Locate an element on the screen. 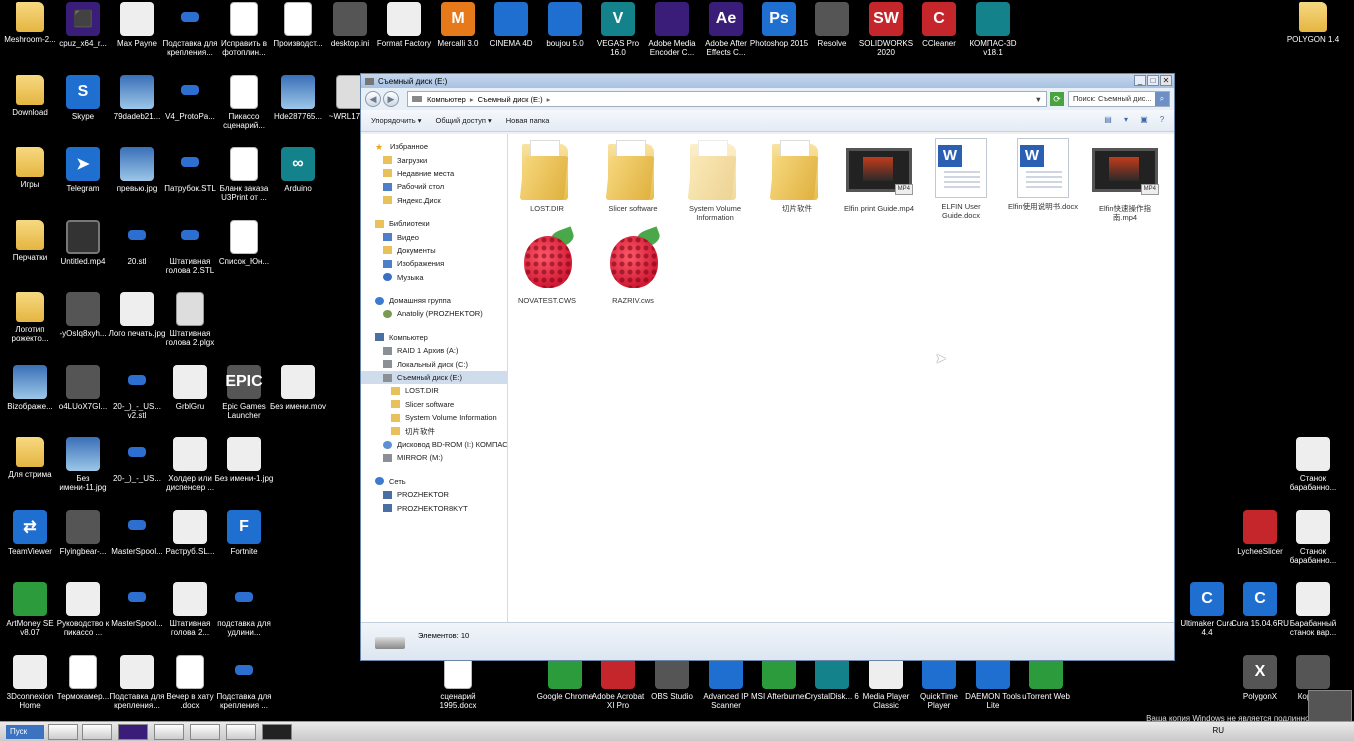 The image size is (1354, 741). desktop-icon-prevyu: превью.jpg is located at coordinates (137, 180).